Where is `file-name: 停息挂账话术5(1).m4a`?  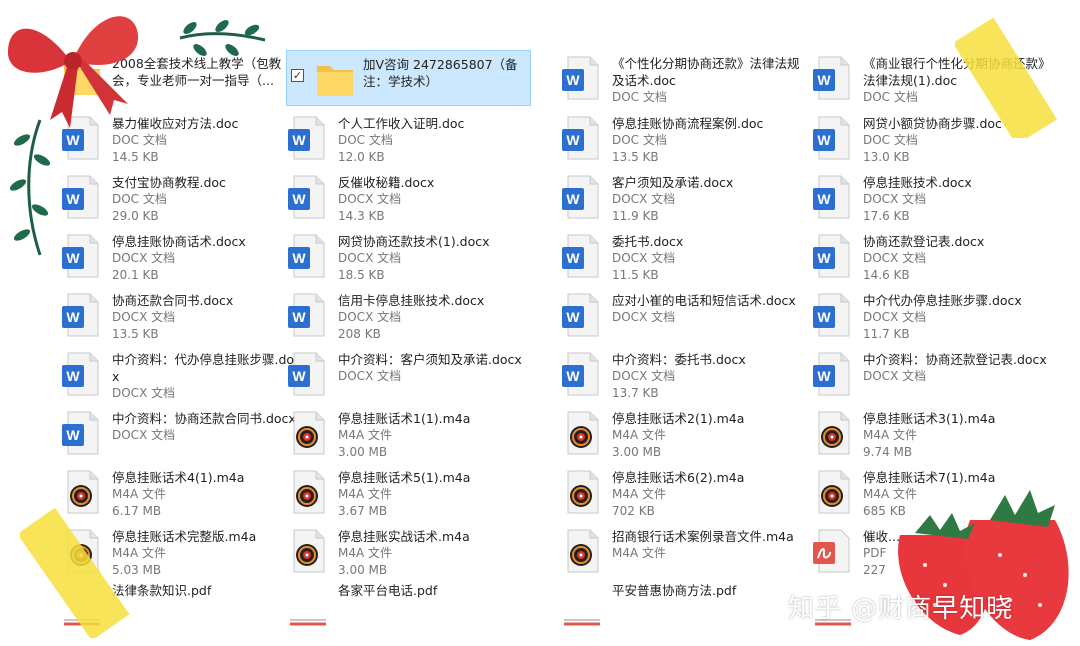 file-name: 停息挂账话术5(1).m4a is located at coordinates (404, 477).